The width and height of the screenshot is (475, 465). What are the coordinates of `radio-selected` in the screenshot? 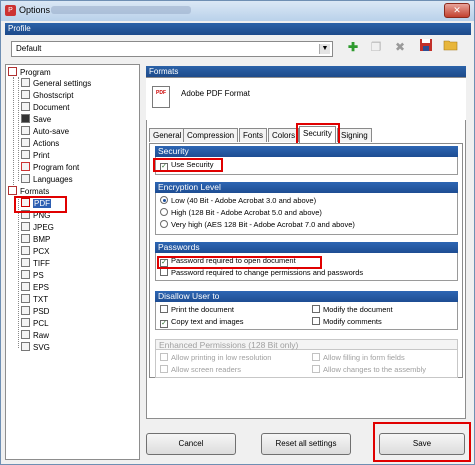 It's located at (164, 200).